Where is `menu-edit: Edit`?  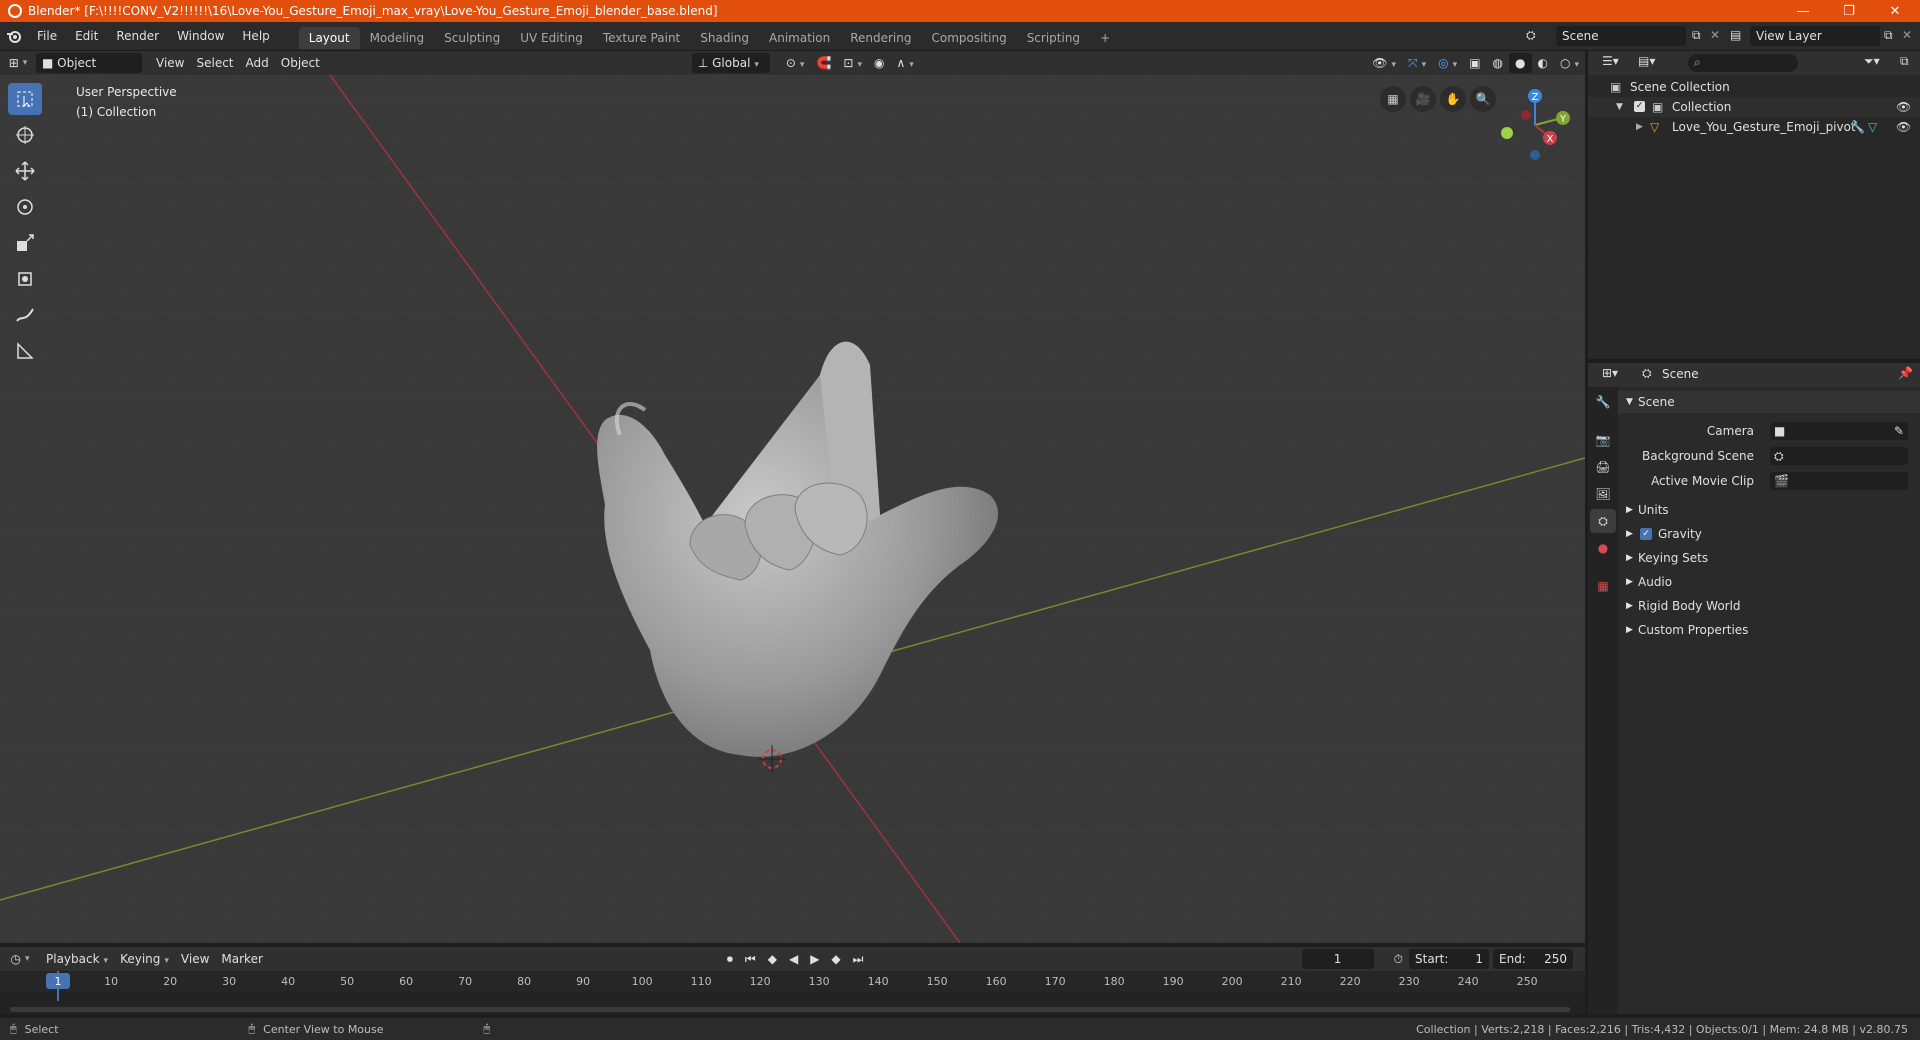 menu-edit: Edit is located at coordinates (86, 36).